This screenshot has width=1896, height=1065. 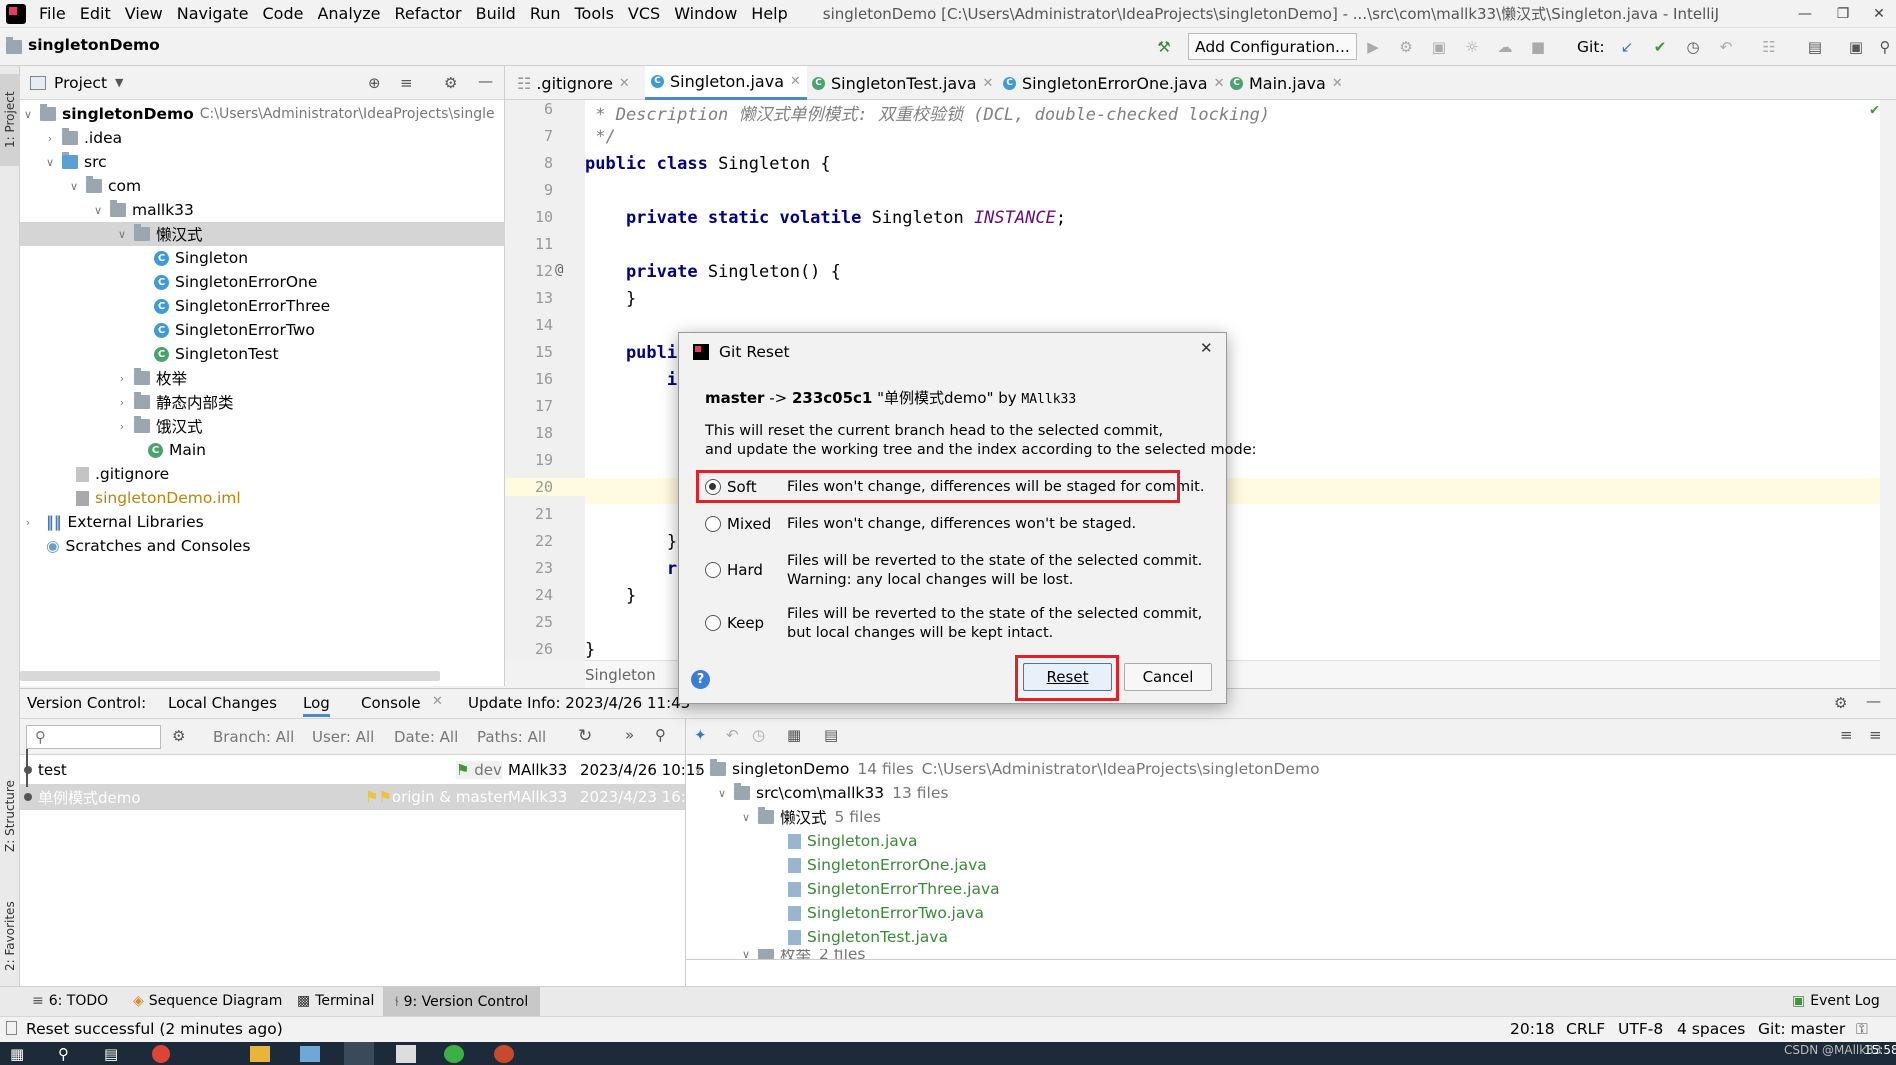 What do you see at coordinates (161, 1054) in the screenshot?
I see `chrome-icon` at bounding box center [161, 1054].